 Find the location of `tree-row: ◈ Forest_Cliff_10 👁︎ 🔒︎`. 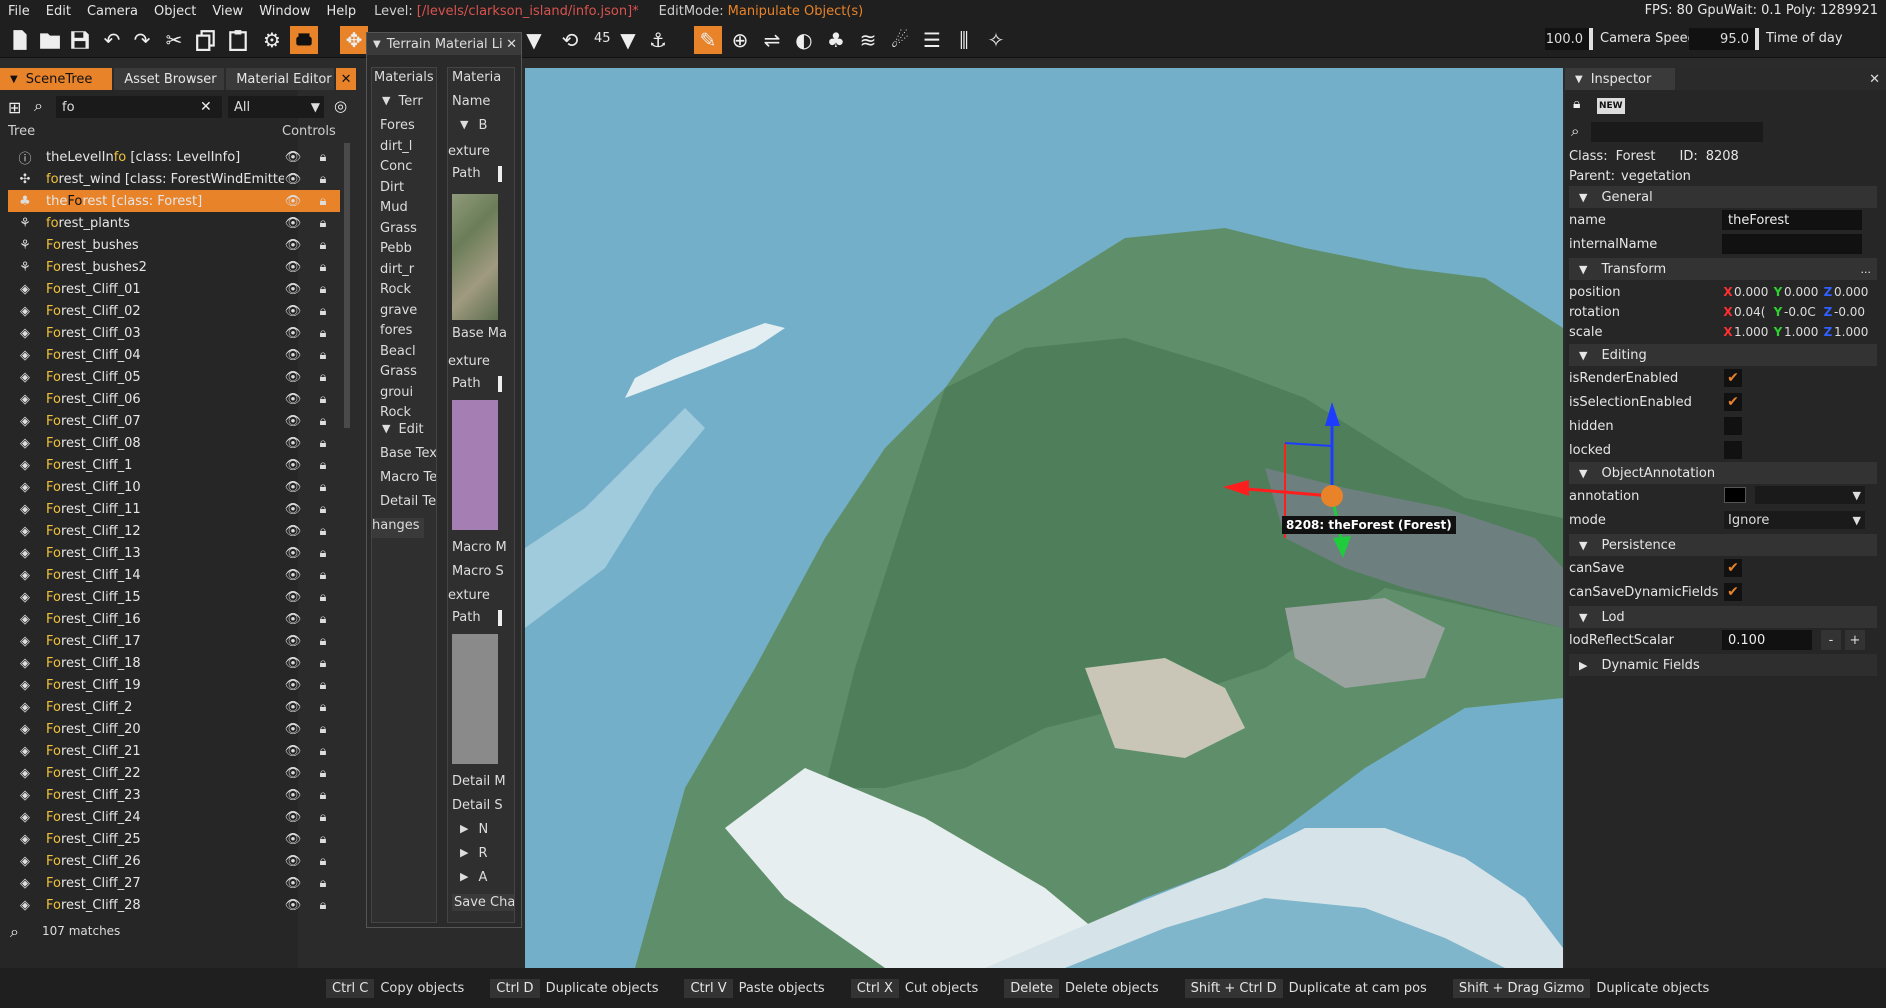

tree-row: ◈ Forest_Cliff_10 👁︎ 🔒︎ is located at coordinates (174, 487).